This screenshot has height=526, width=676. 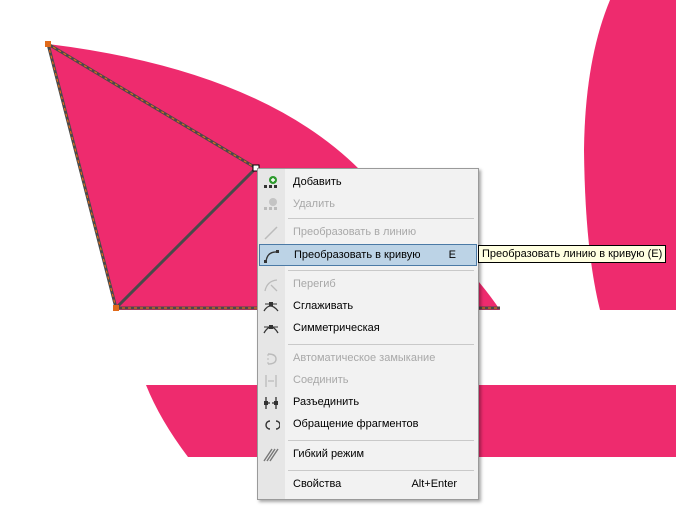 I want to click on reverse-icon, so click(x=271, y=425).